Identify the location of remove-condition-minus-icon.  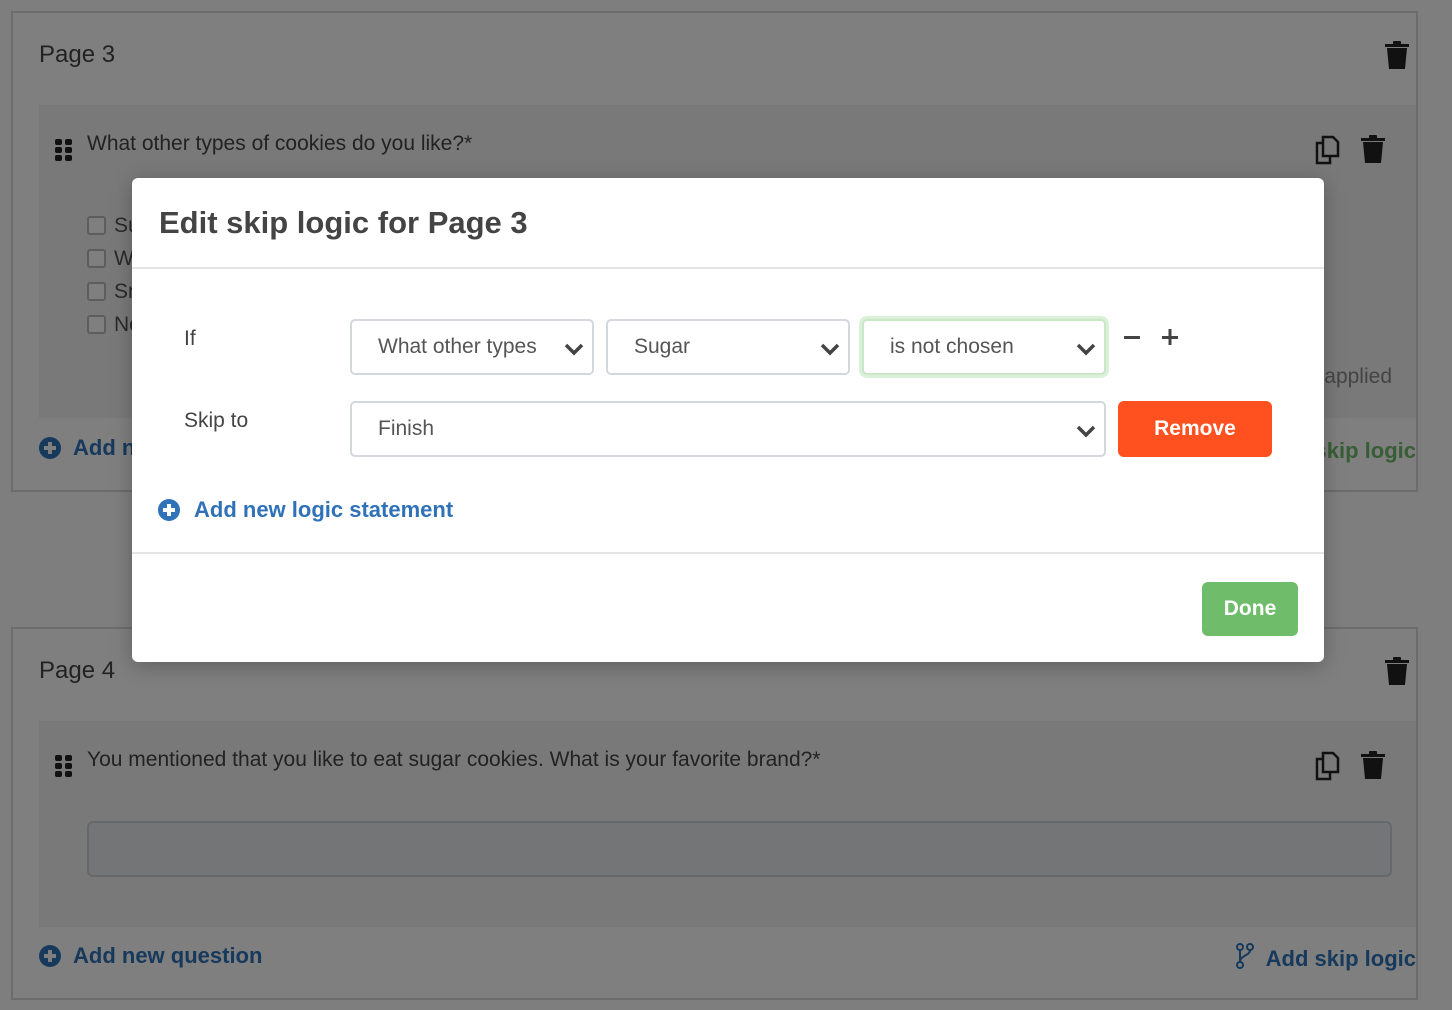
(1132, 337).